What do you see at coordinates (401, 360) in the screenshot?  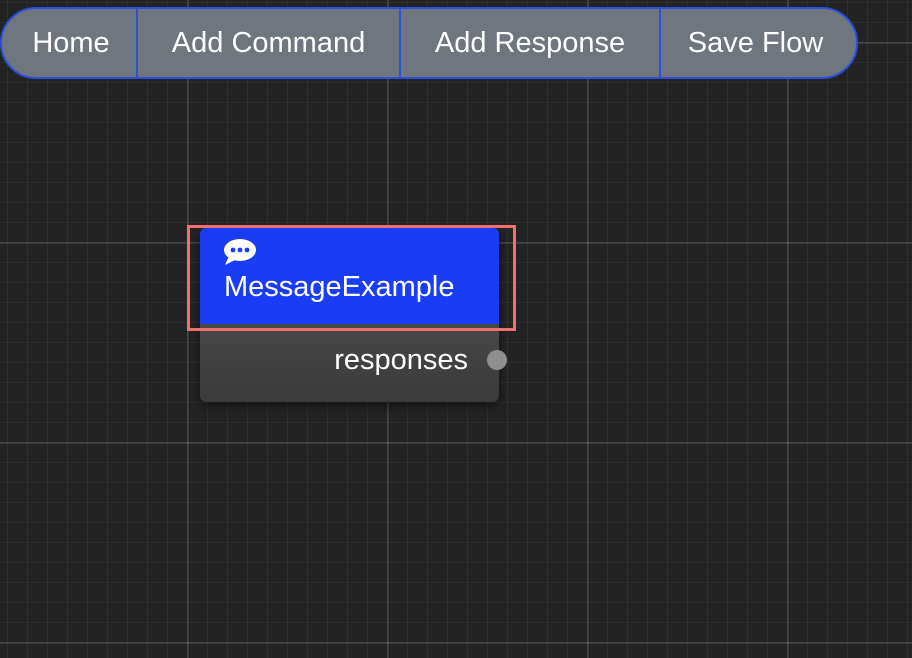 I see `output-port-label: responses` at bounding box center [401, 360].